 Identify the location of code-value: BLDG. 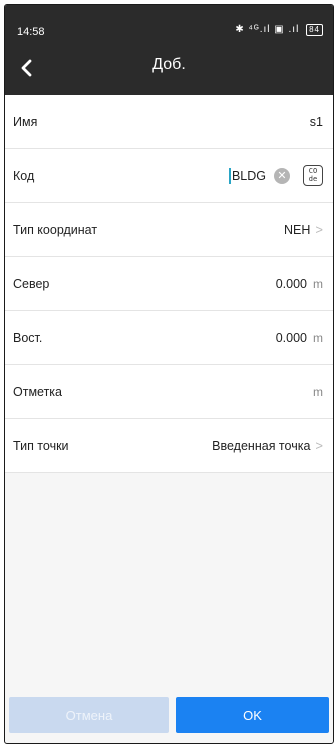
(249, 176).